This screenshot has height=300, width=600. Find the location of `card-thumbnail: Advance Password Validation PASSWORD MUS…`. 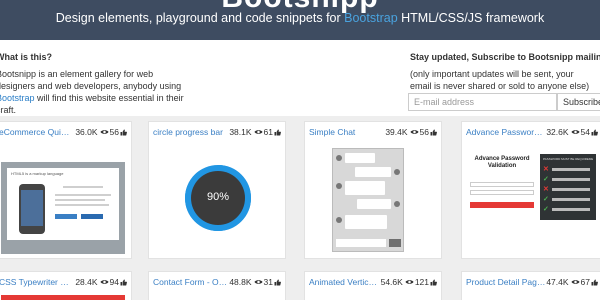

card-thumbnail: Advance Password Validation PASSWORD MUS… is located at coordinates (533, 204).